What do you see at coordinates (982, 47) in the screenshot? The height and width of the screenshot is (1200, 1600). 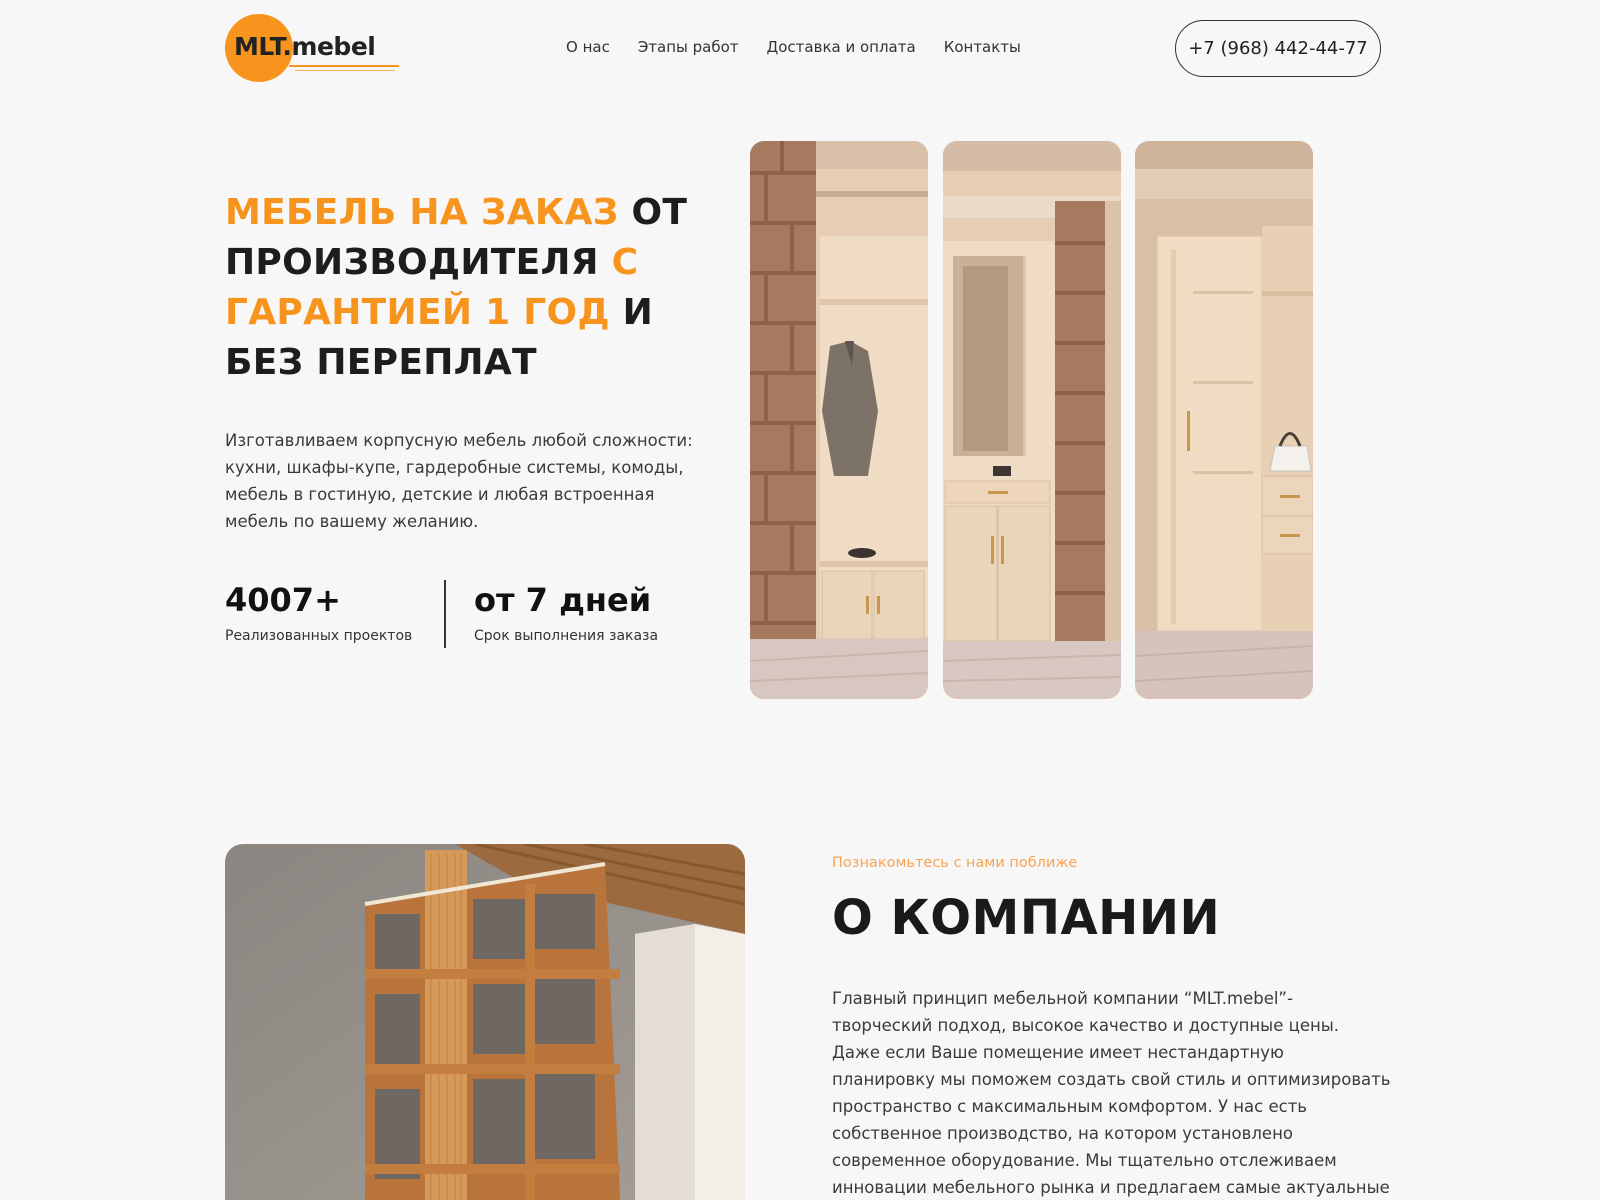 I see `nav-link-contacts: Контакты` at bounding box center [982, 47].